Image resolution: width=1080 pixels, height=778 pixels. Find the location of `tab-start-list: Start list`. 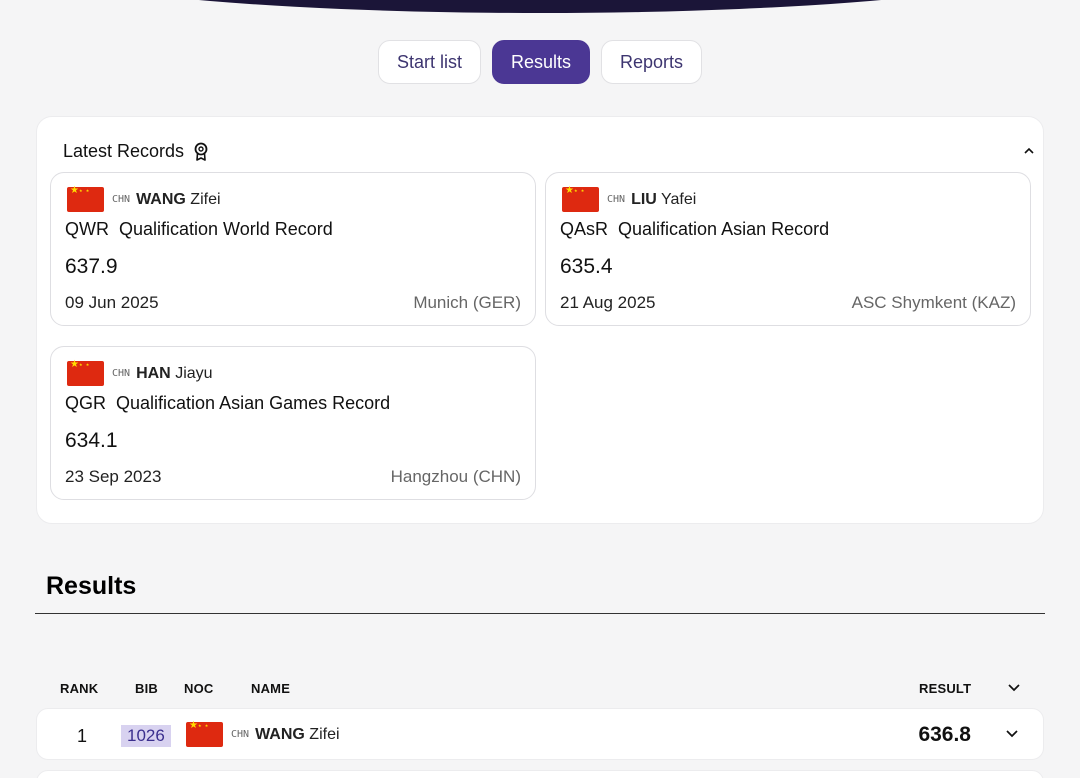

tab-start-list: Start list is located at coordinates (429, 62).